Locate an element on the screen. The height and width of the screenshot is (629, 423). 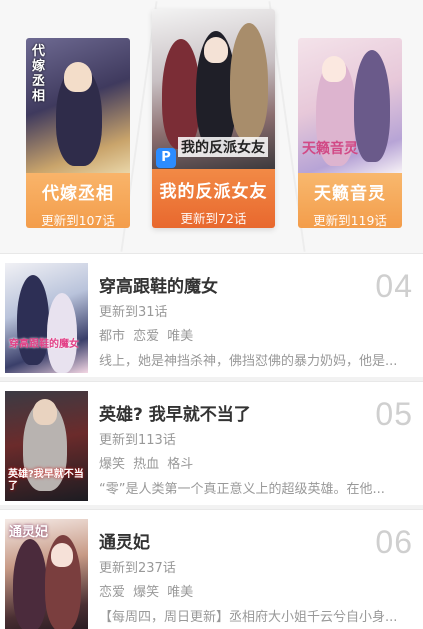
featured-card-1: 我的反派女友 P 我的反派女友 更新到72话 is located at coordinates (213, 118).